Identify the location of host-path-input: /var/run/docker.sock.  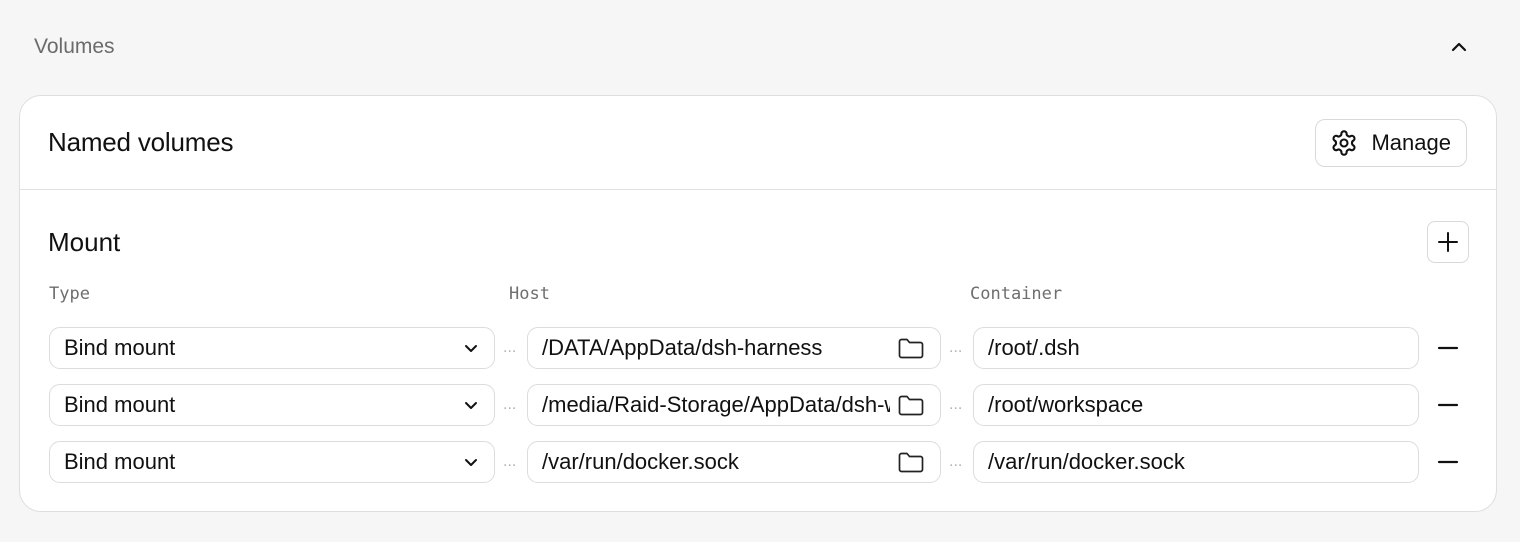
(734, 462).